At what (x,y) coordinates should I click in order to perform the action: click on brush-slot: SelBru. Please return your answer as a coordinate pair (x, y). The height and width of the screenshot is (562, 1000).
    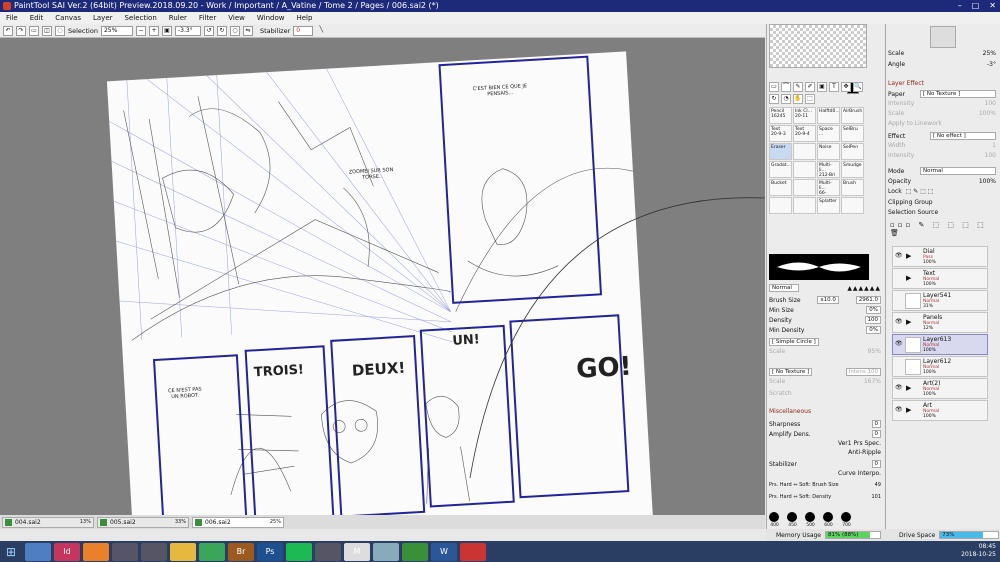
    Looking at the image, I should click on (852, 133).